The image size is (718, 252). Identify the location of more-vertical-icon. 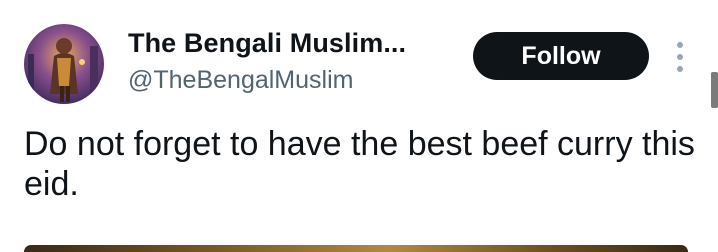
(680, 57).